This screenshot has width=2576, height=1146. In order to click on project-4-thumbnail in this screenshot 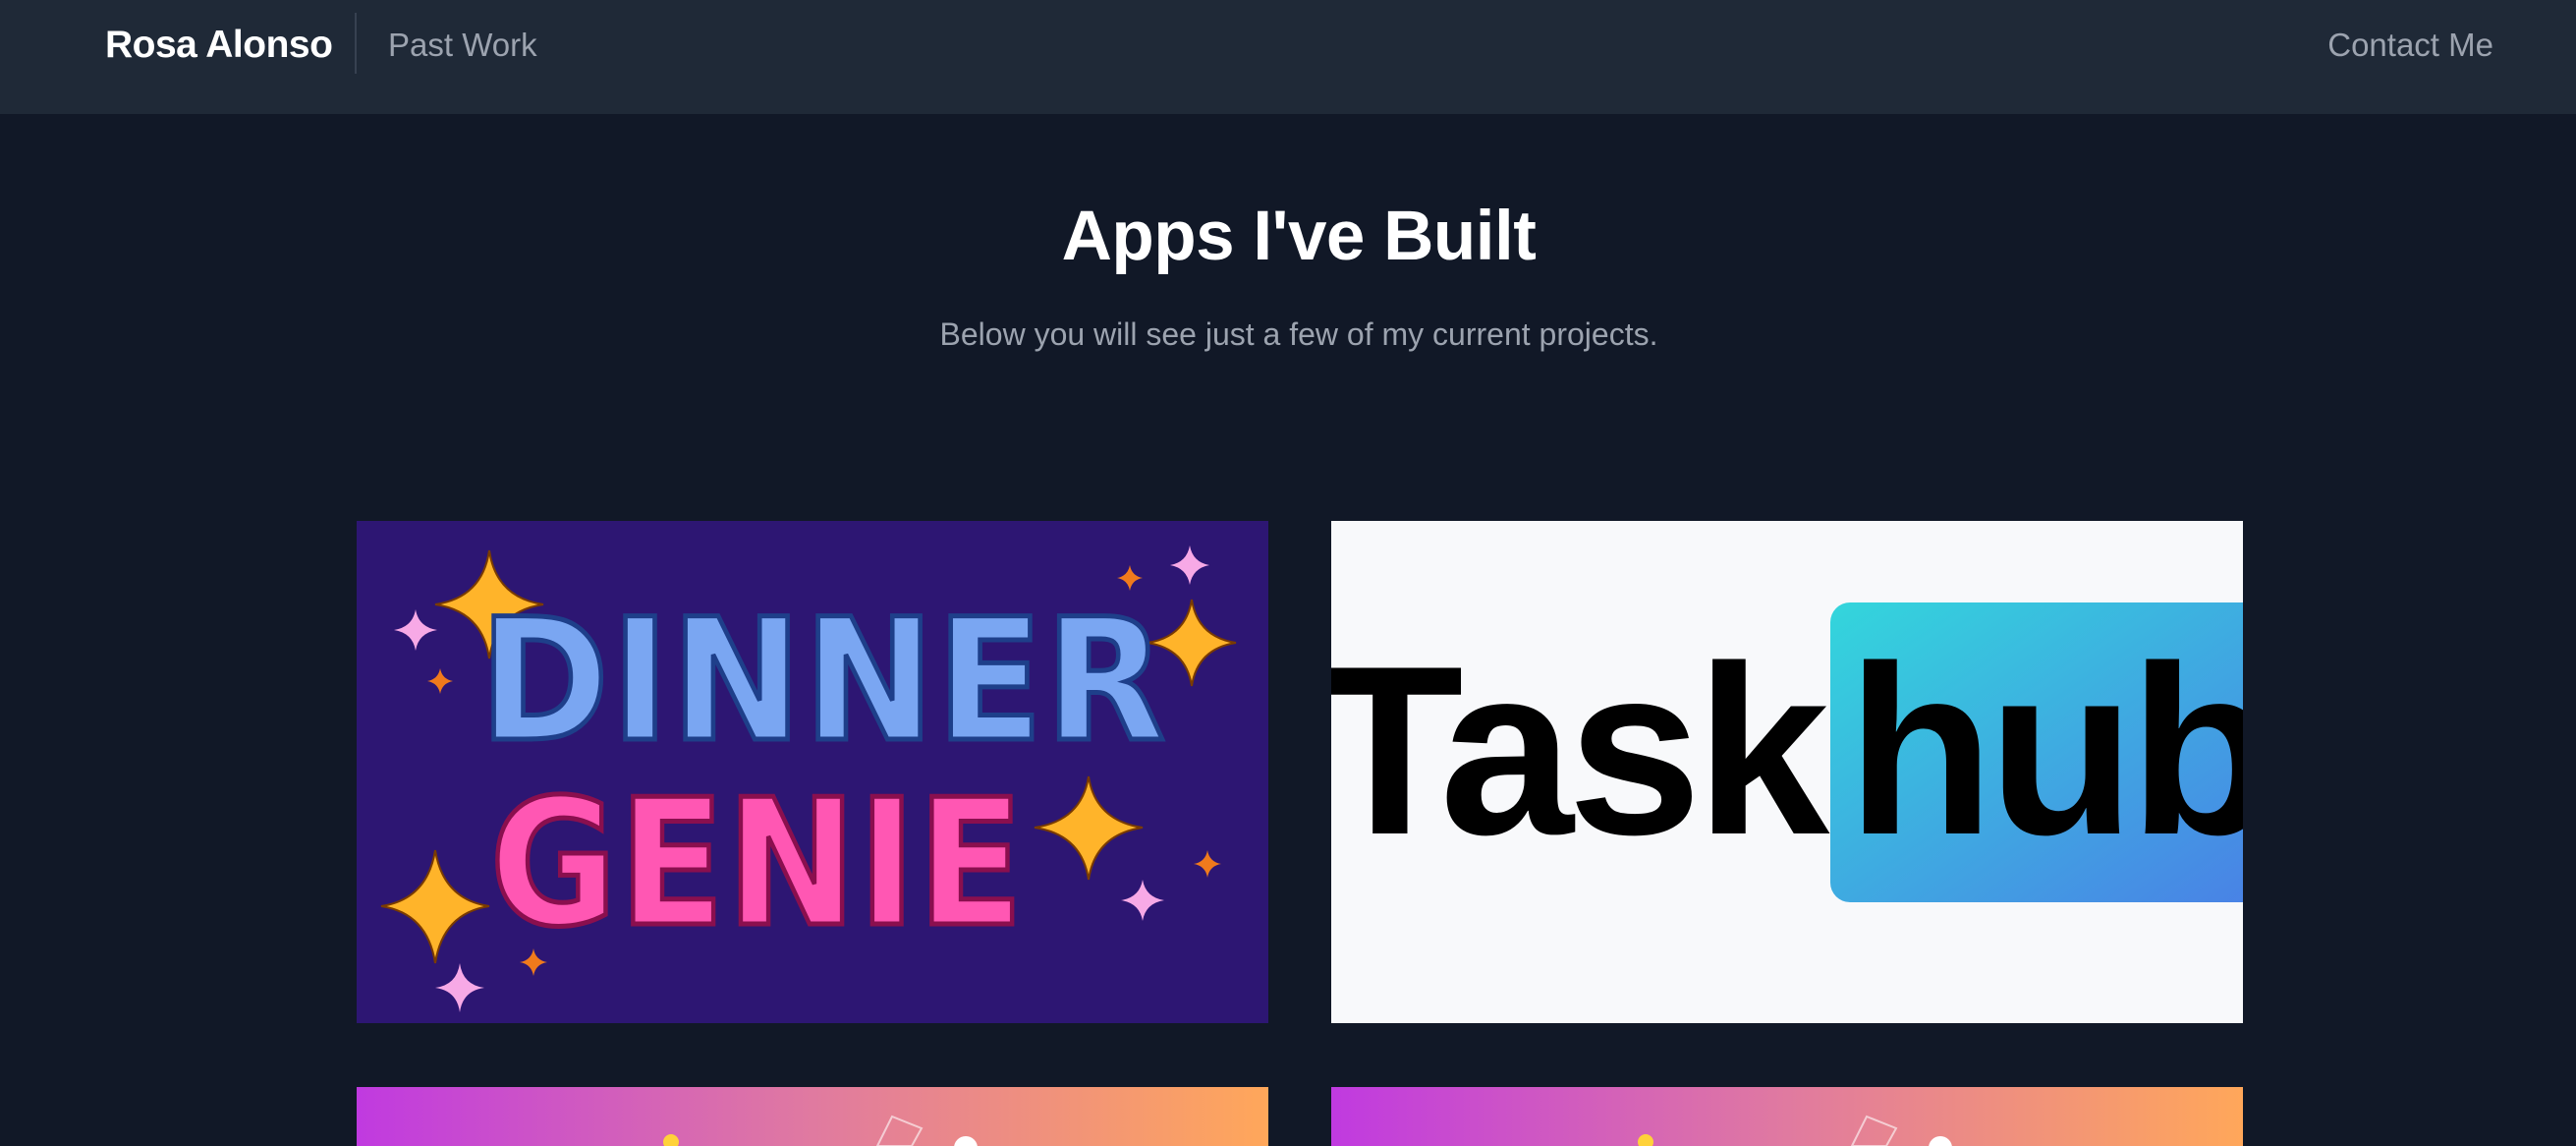, I will do `click(1787, 1117)`.